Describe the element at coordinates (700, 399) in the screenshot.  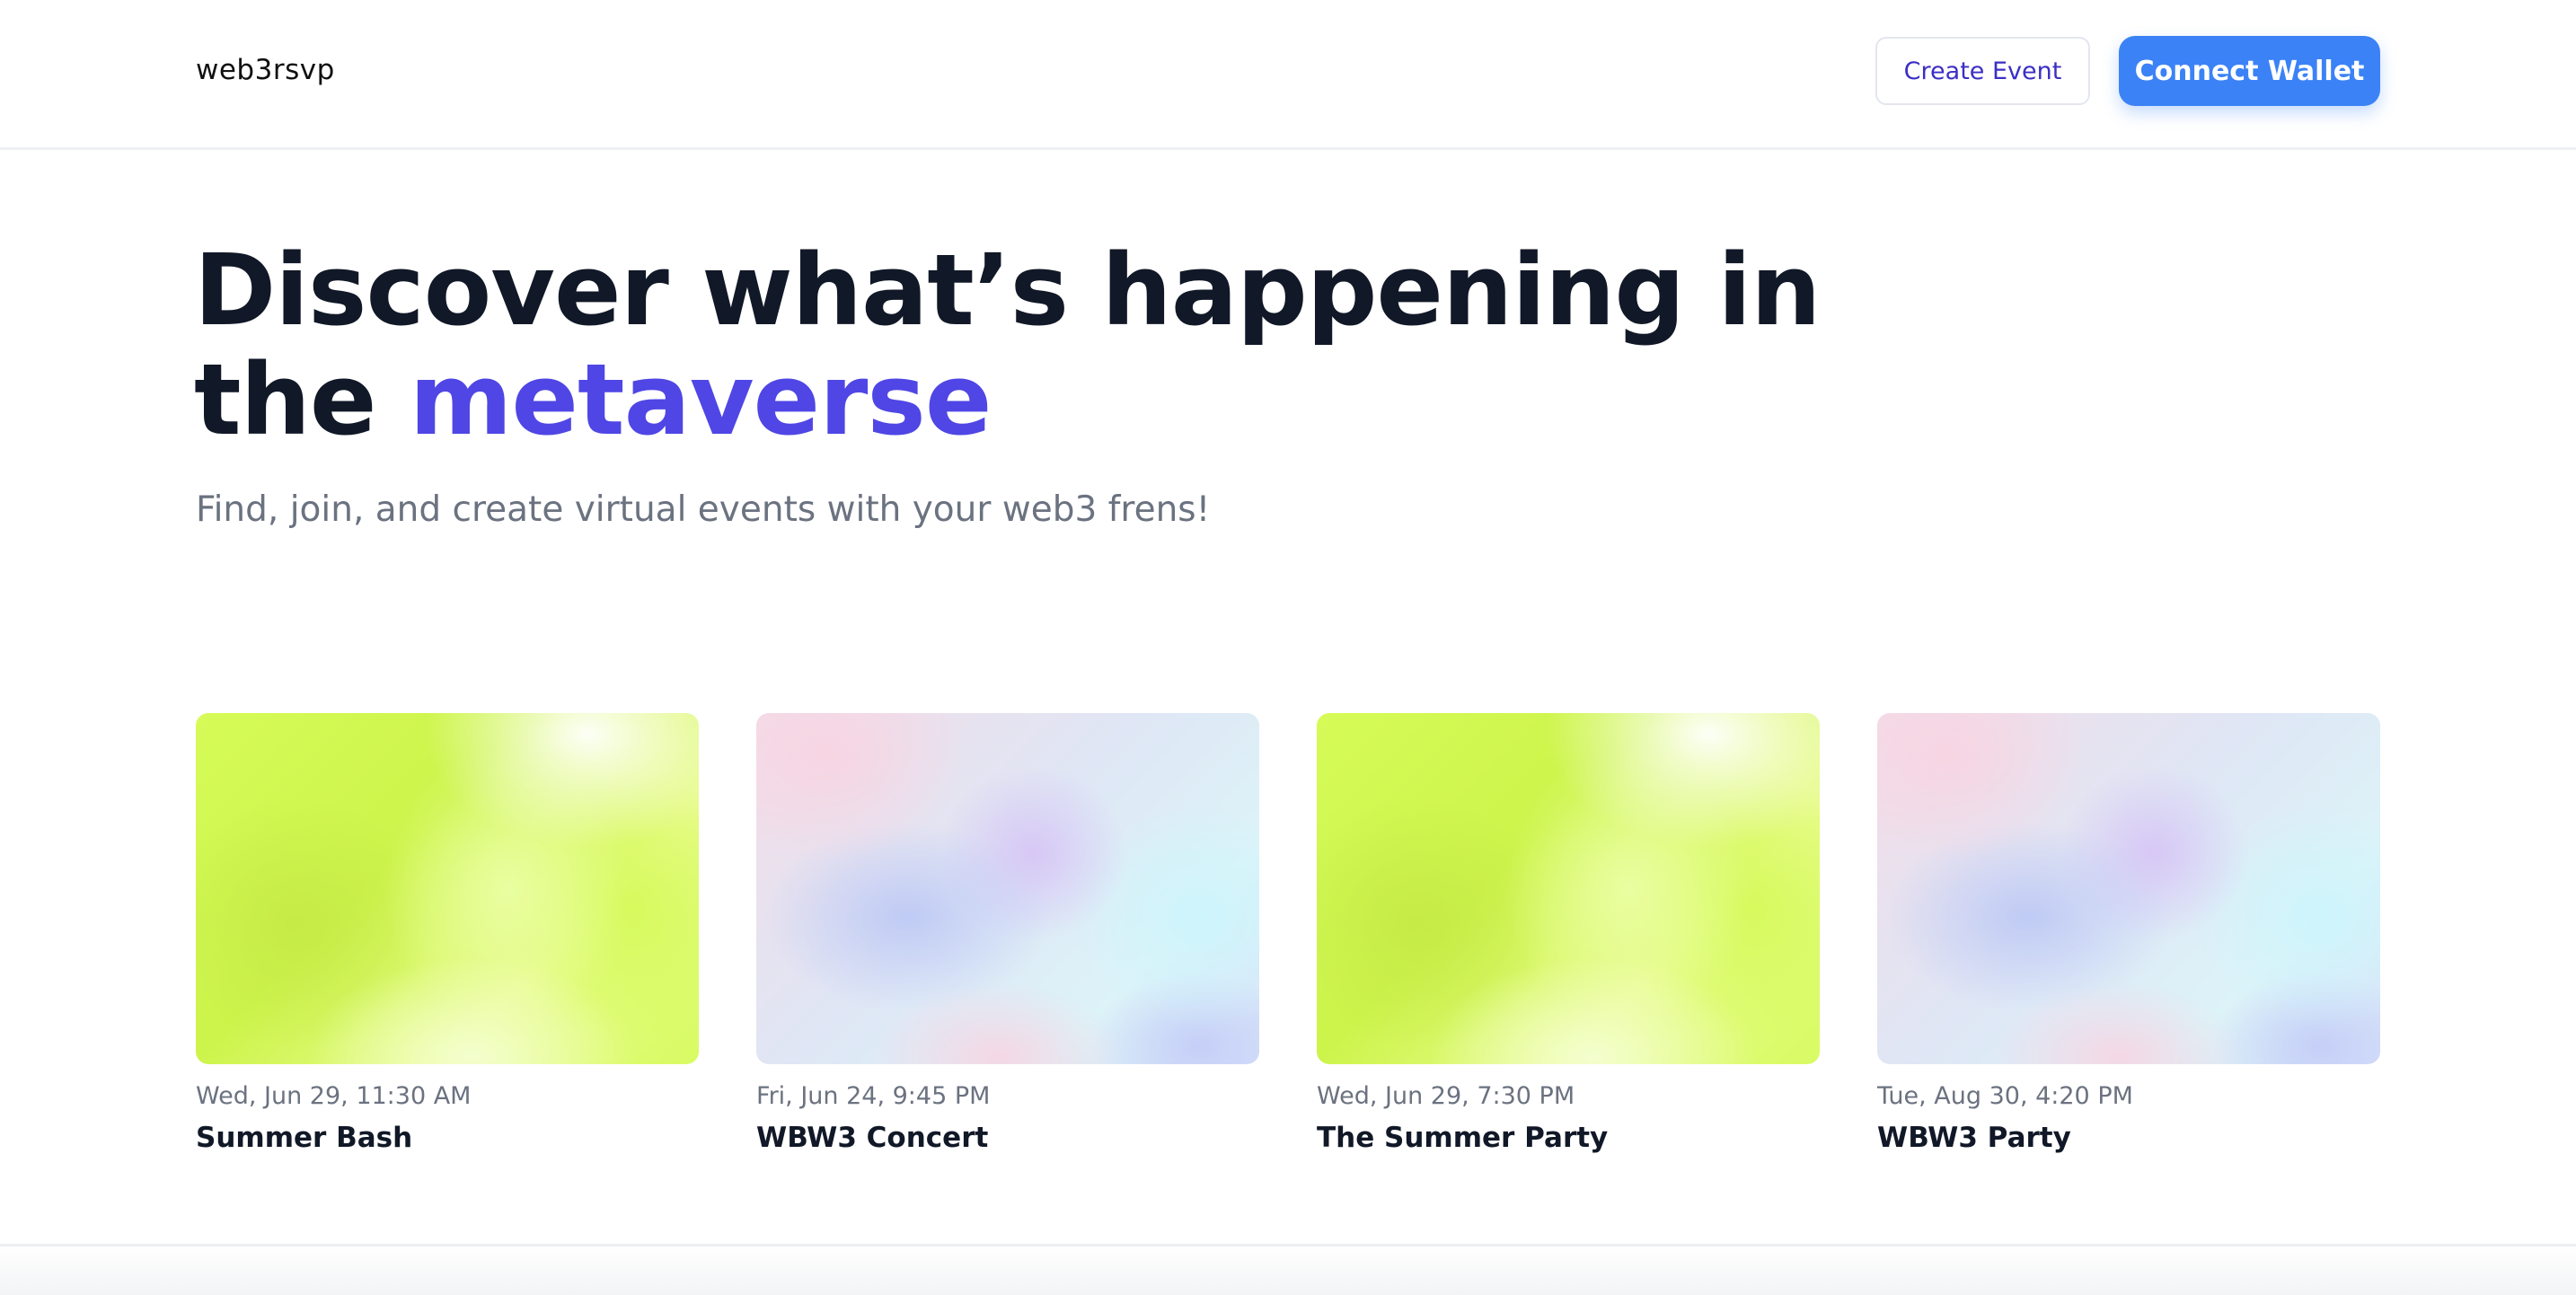
I see `hero-heading-accent: metaverse` at that location.